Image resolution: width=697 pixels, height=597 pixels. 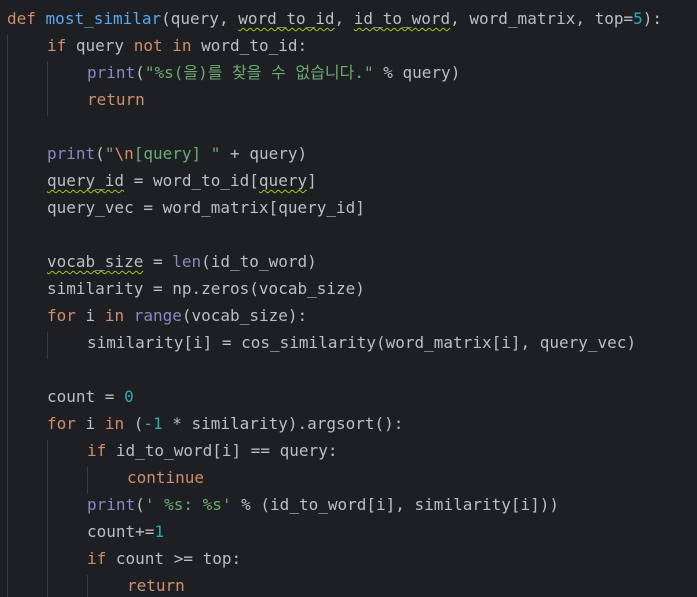 What do you see at coordinates (159, 531) in the screenshot?
I see `number-literal: 1` at bounding box center [159, 531].